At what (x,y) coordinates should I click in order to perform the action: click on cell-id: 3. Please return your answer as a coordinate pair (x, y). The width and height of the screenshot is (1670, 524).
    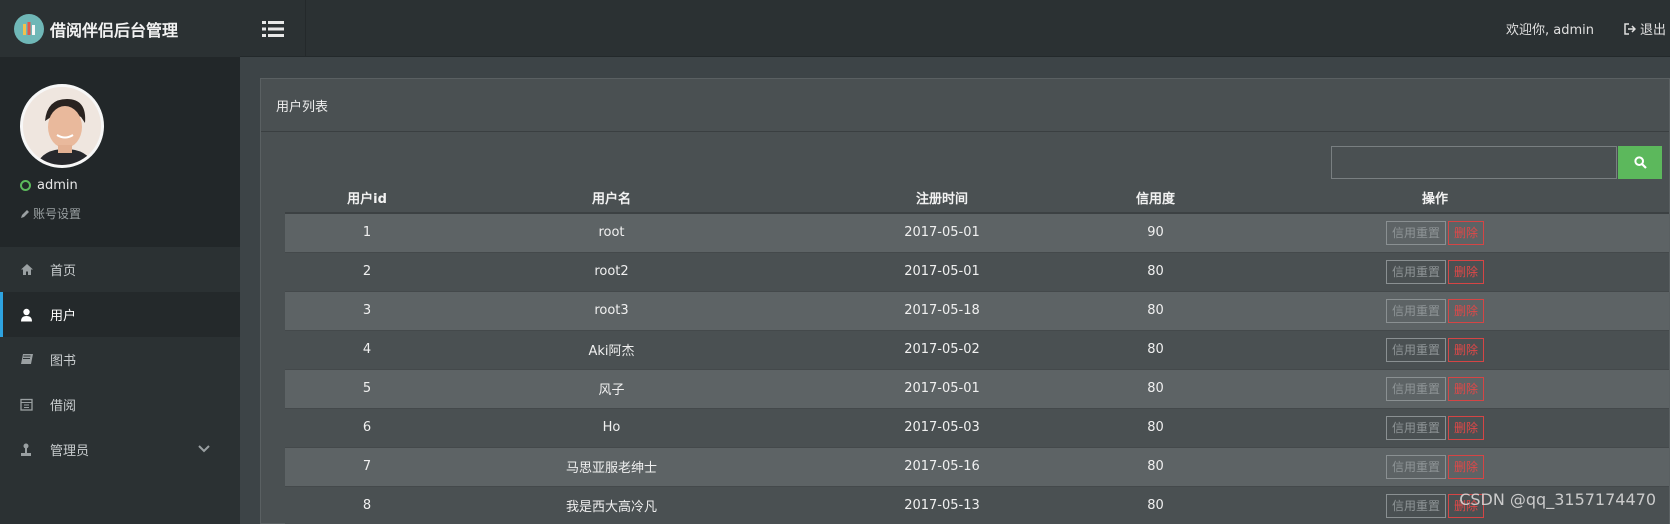
    Looking at the image, I should click on (367, 311).